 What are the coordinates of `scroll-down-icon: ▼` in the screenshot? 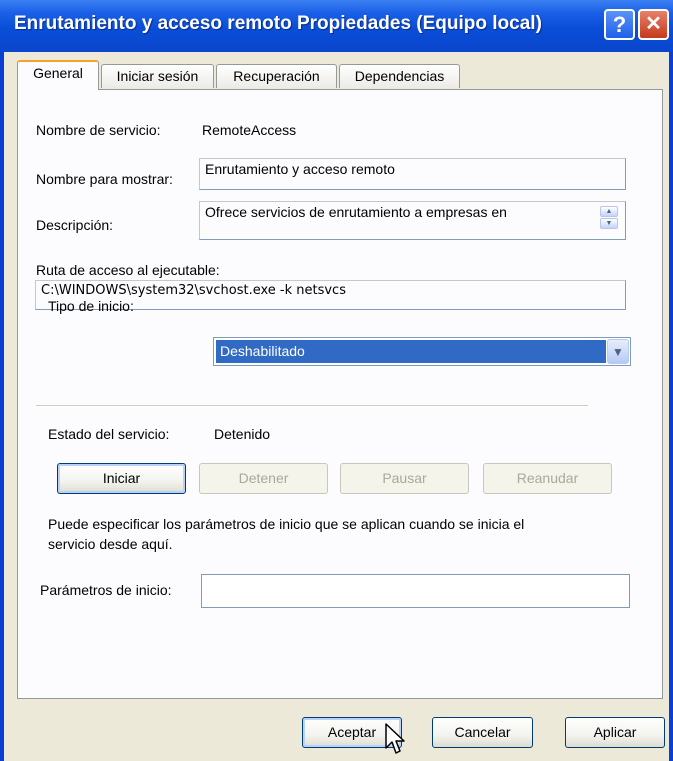 It's located at (609, 223).